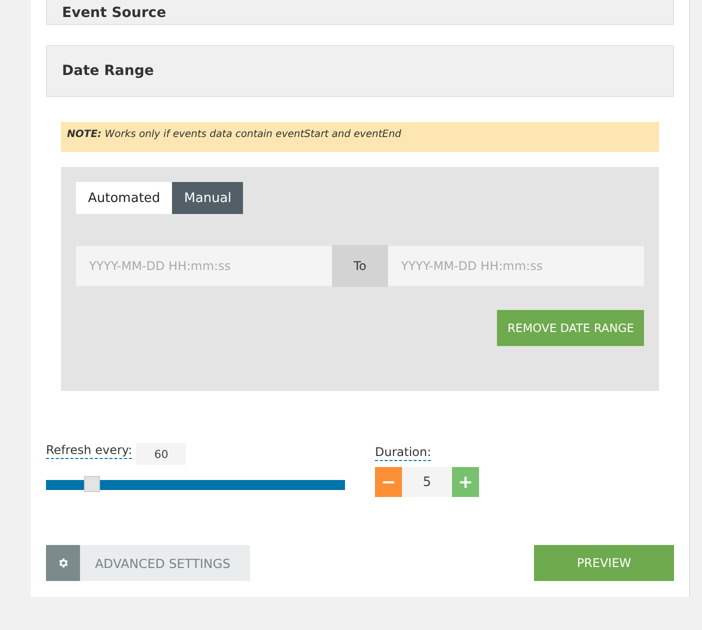 This screenshot has width=702, height=630. Describe the element at coordinates (403, 453) in the screenshot. I see `duration-label: Duration:` at that location.